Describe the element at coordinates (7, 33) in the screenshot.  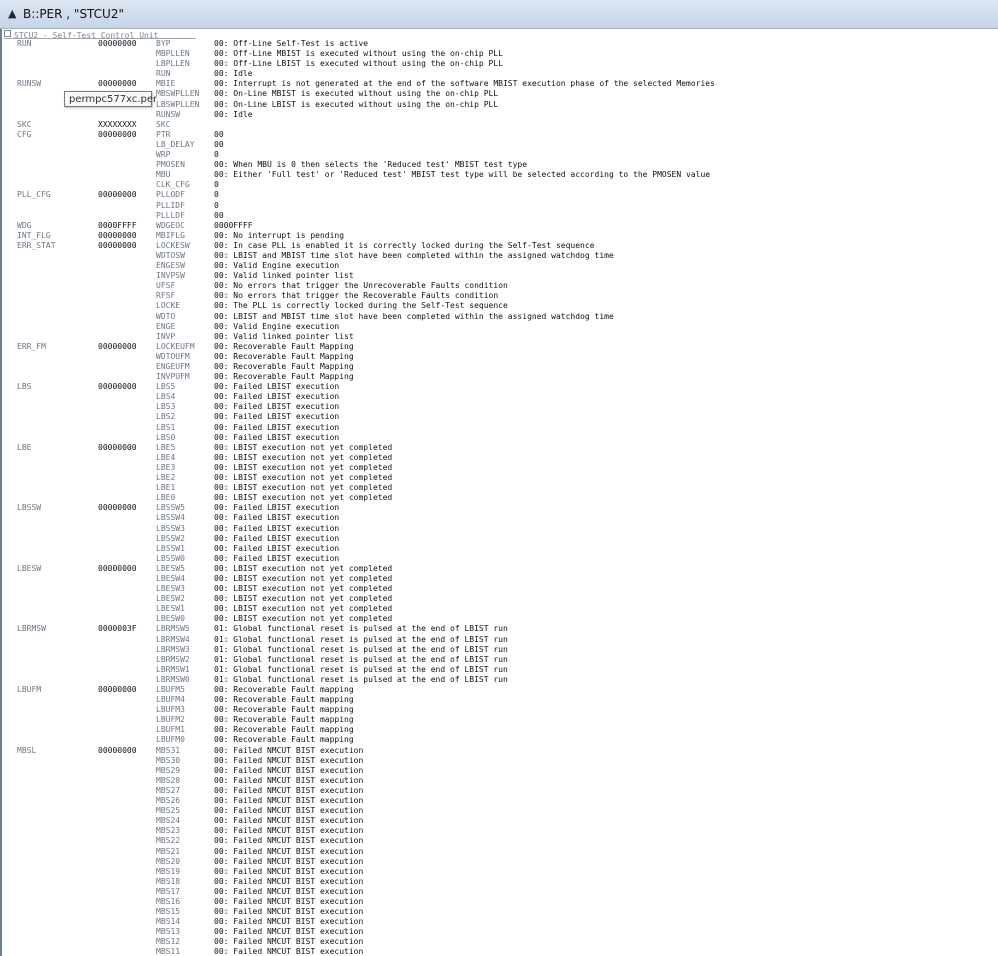
I see `collapse-box-icon` at that location.